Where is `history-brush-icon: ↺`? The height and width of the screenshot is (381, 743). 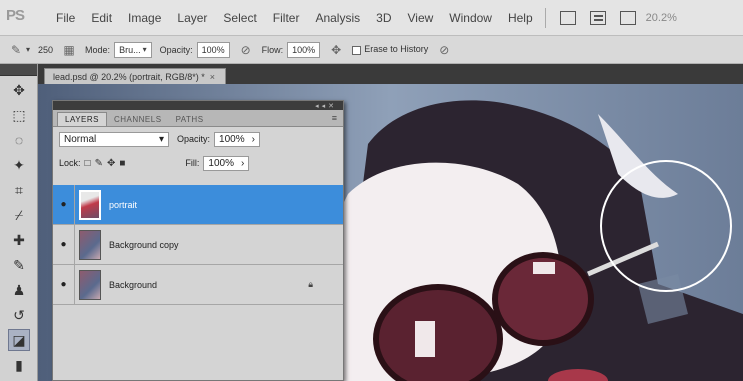 history-brush-icon: ↺ is located at coordinates (19, 315).